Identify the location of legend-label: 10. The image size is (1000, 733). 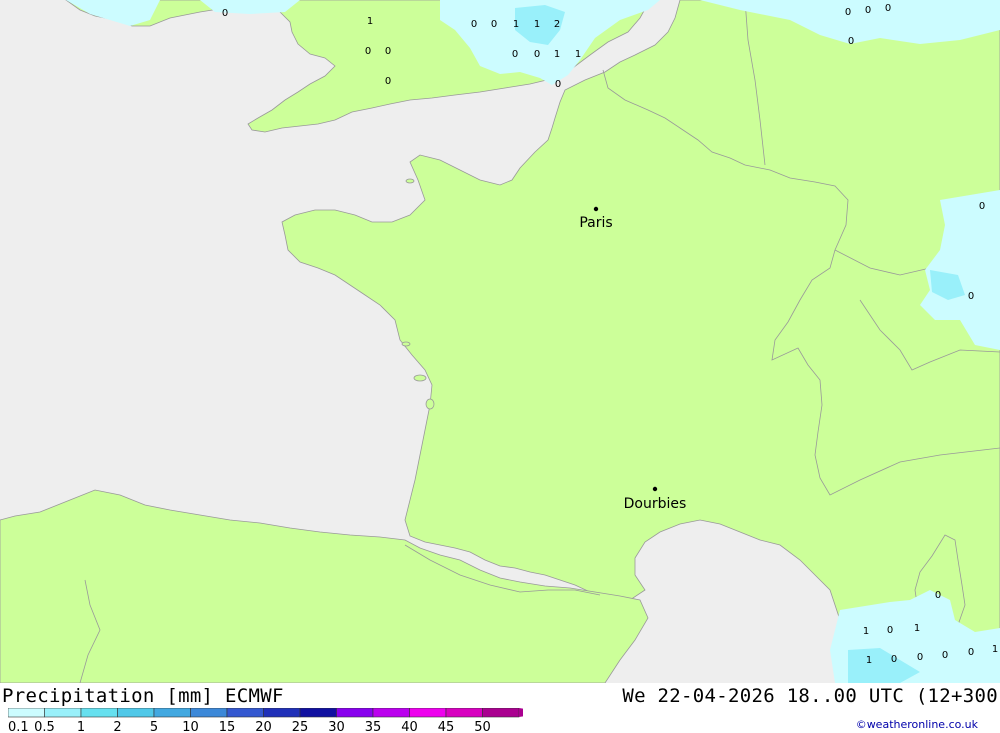
(190, 726).